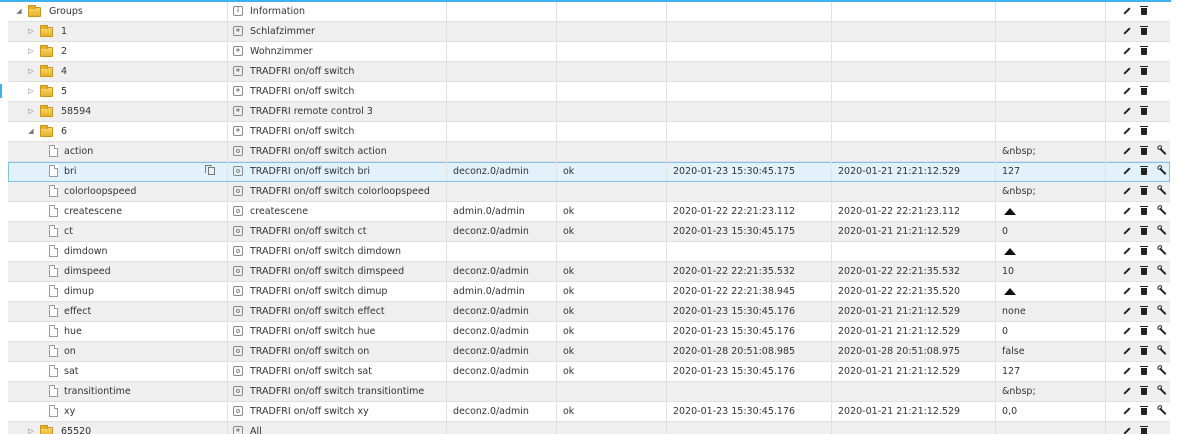  I want to click on folder-row: ▷ 1 ⌗ Schlafzimmer, so click(589, 32).